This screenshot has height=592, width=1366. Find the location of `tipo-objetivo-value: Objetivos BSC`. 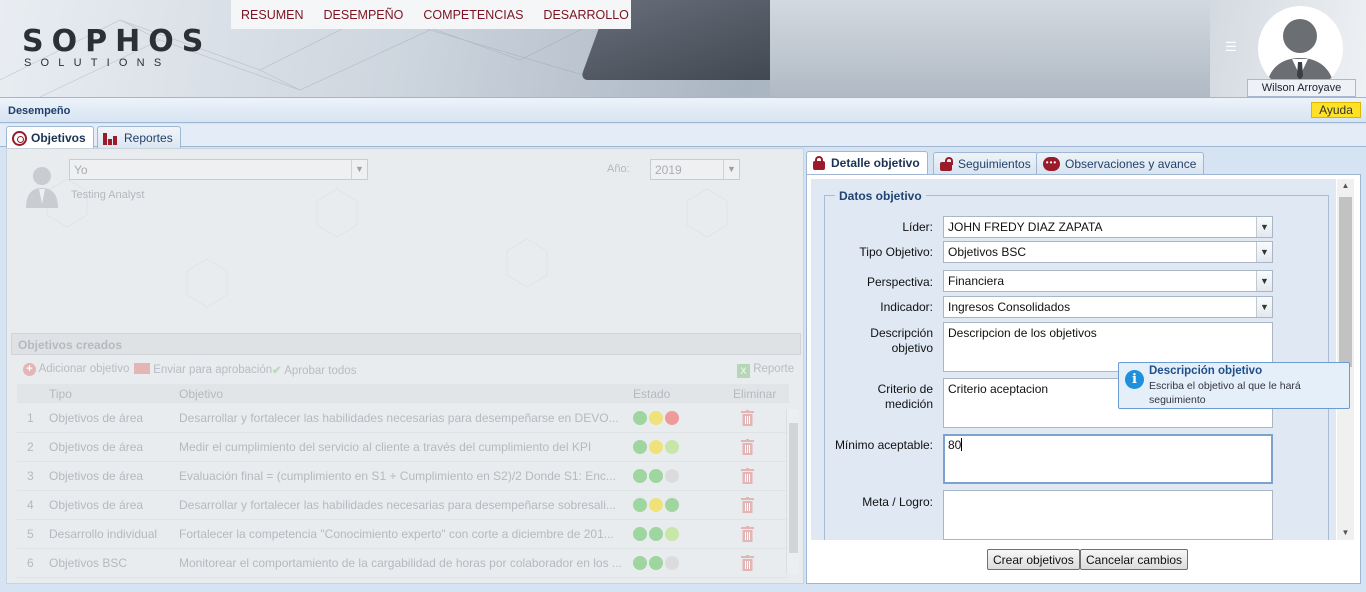

tipo-objetivo-value: Objetivos BSC is located at coordinates (987, 252).